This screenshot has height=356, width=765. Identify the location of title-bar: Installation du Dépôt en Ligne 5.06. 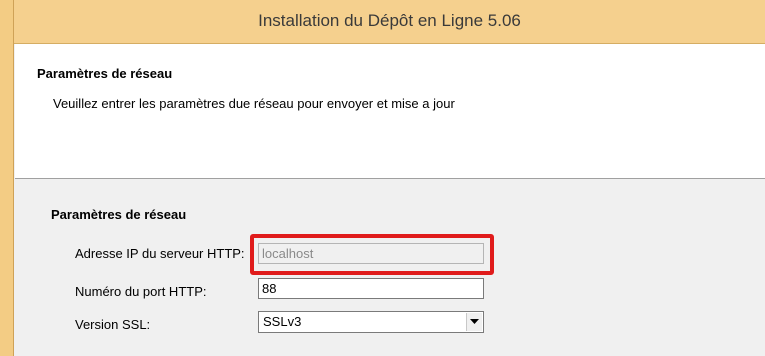
(389, 22).